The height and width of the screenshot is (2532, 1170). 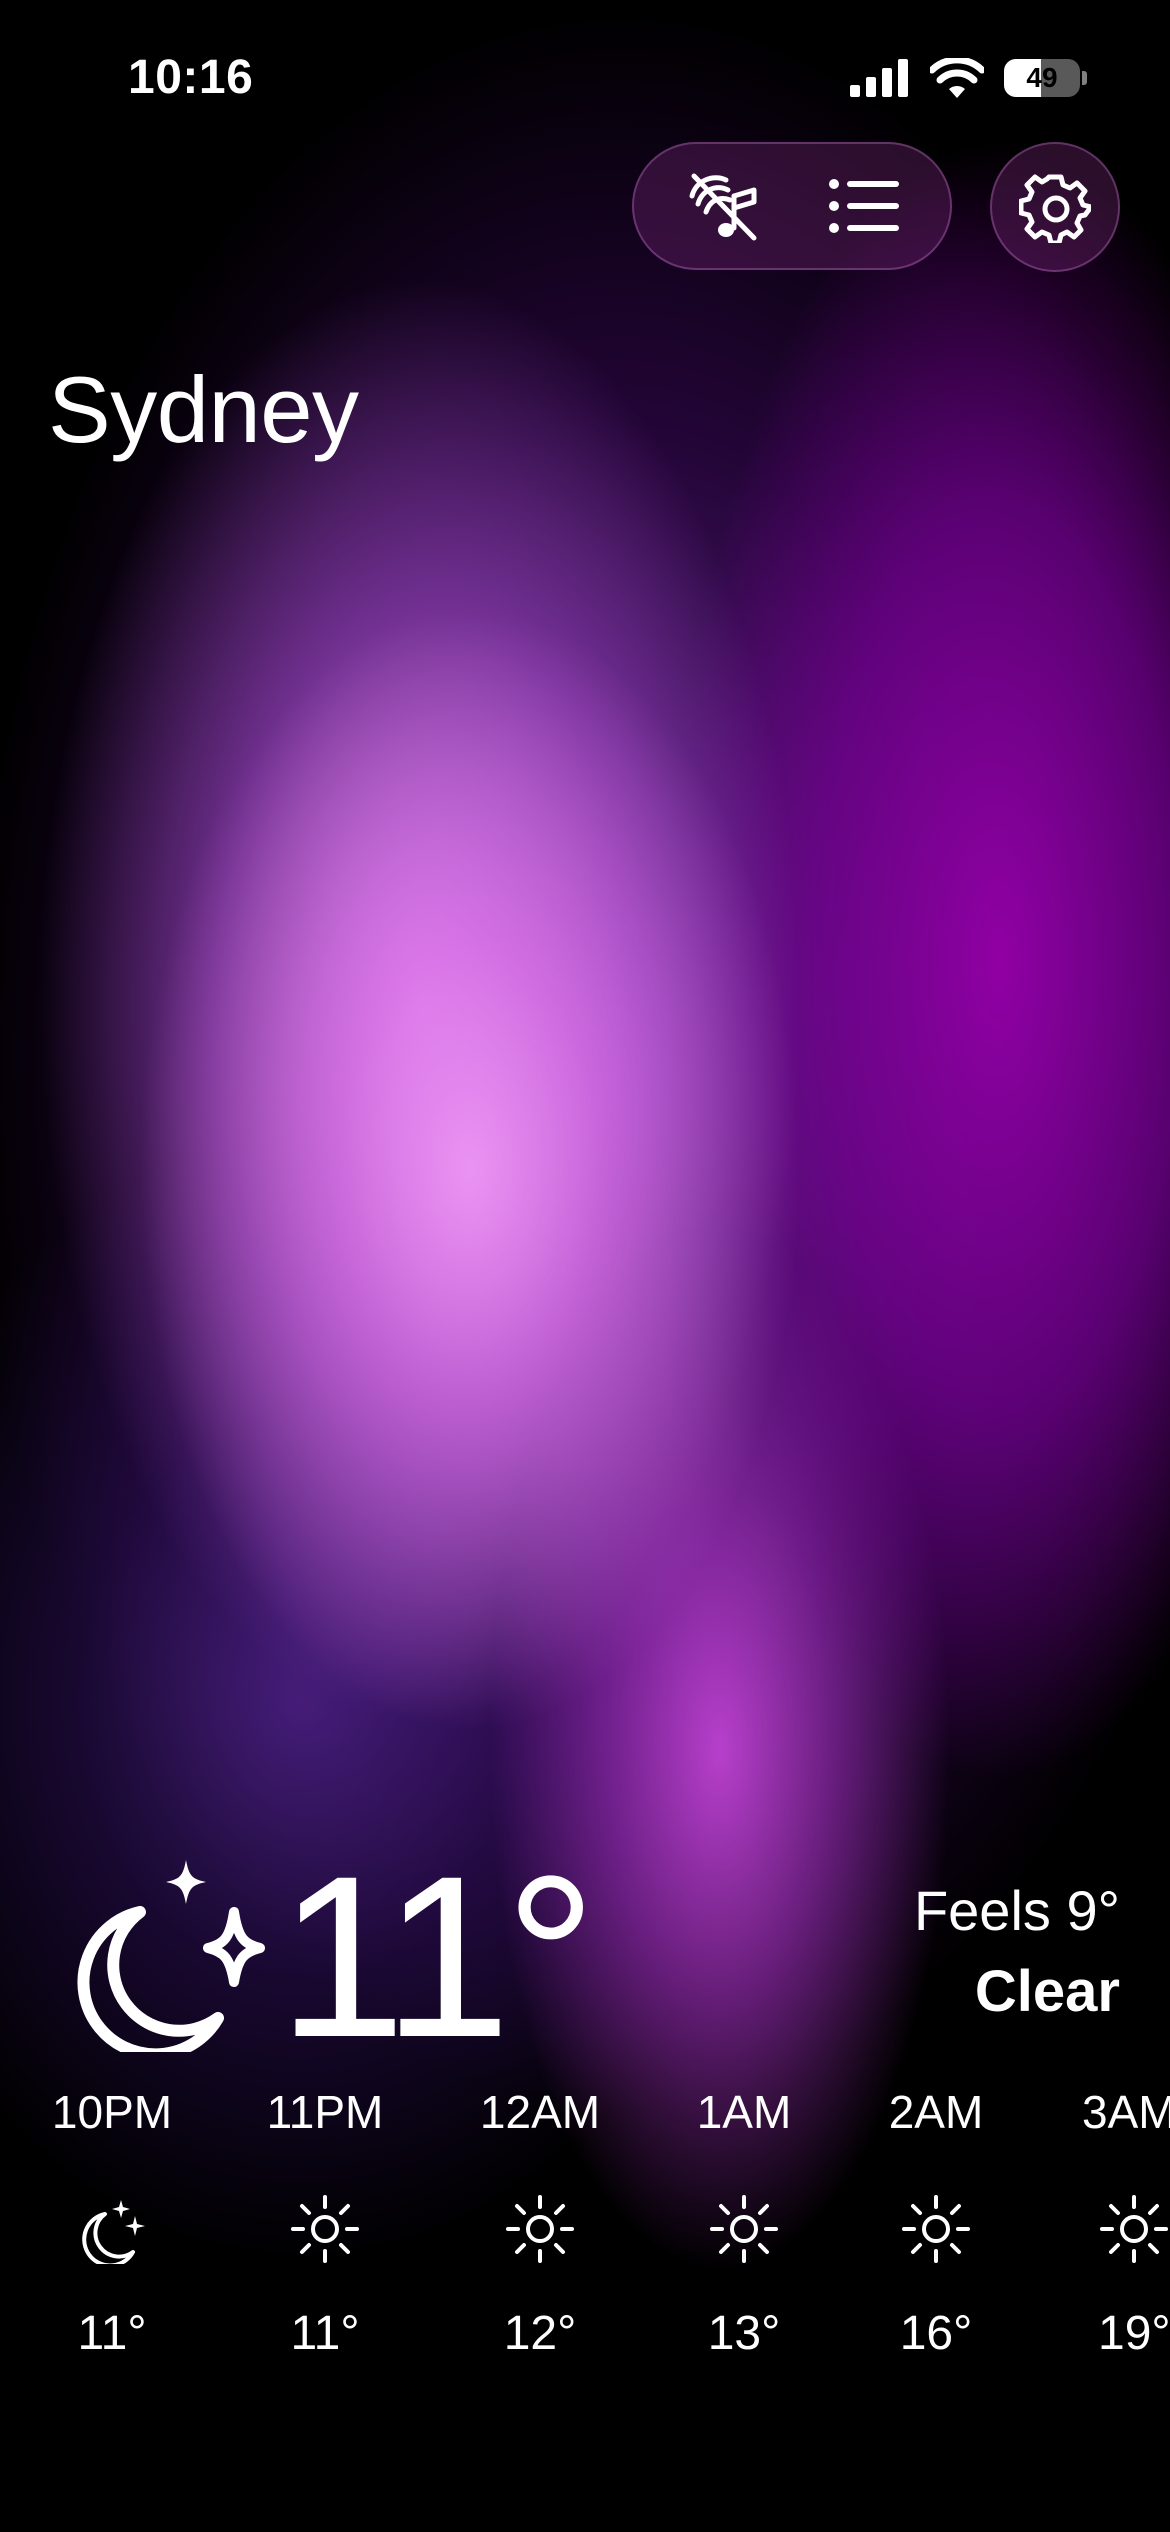 What do you see at coordinates (879, 78) in the screenshot?
I see `cellular-signal-icon` at bounding box center [879, 78].